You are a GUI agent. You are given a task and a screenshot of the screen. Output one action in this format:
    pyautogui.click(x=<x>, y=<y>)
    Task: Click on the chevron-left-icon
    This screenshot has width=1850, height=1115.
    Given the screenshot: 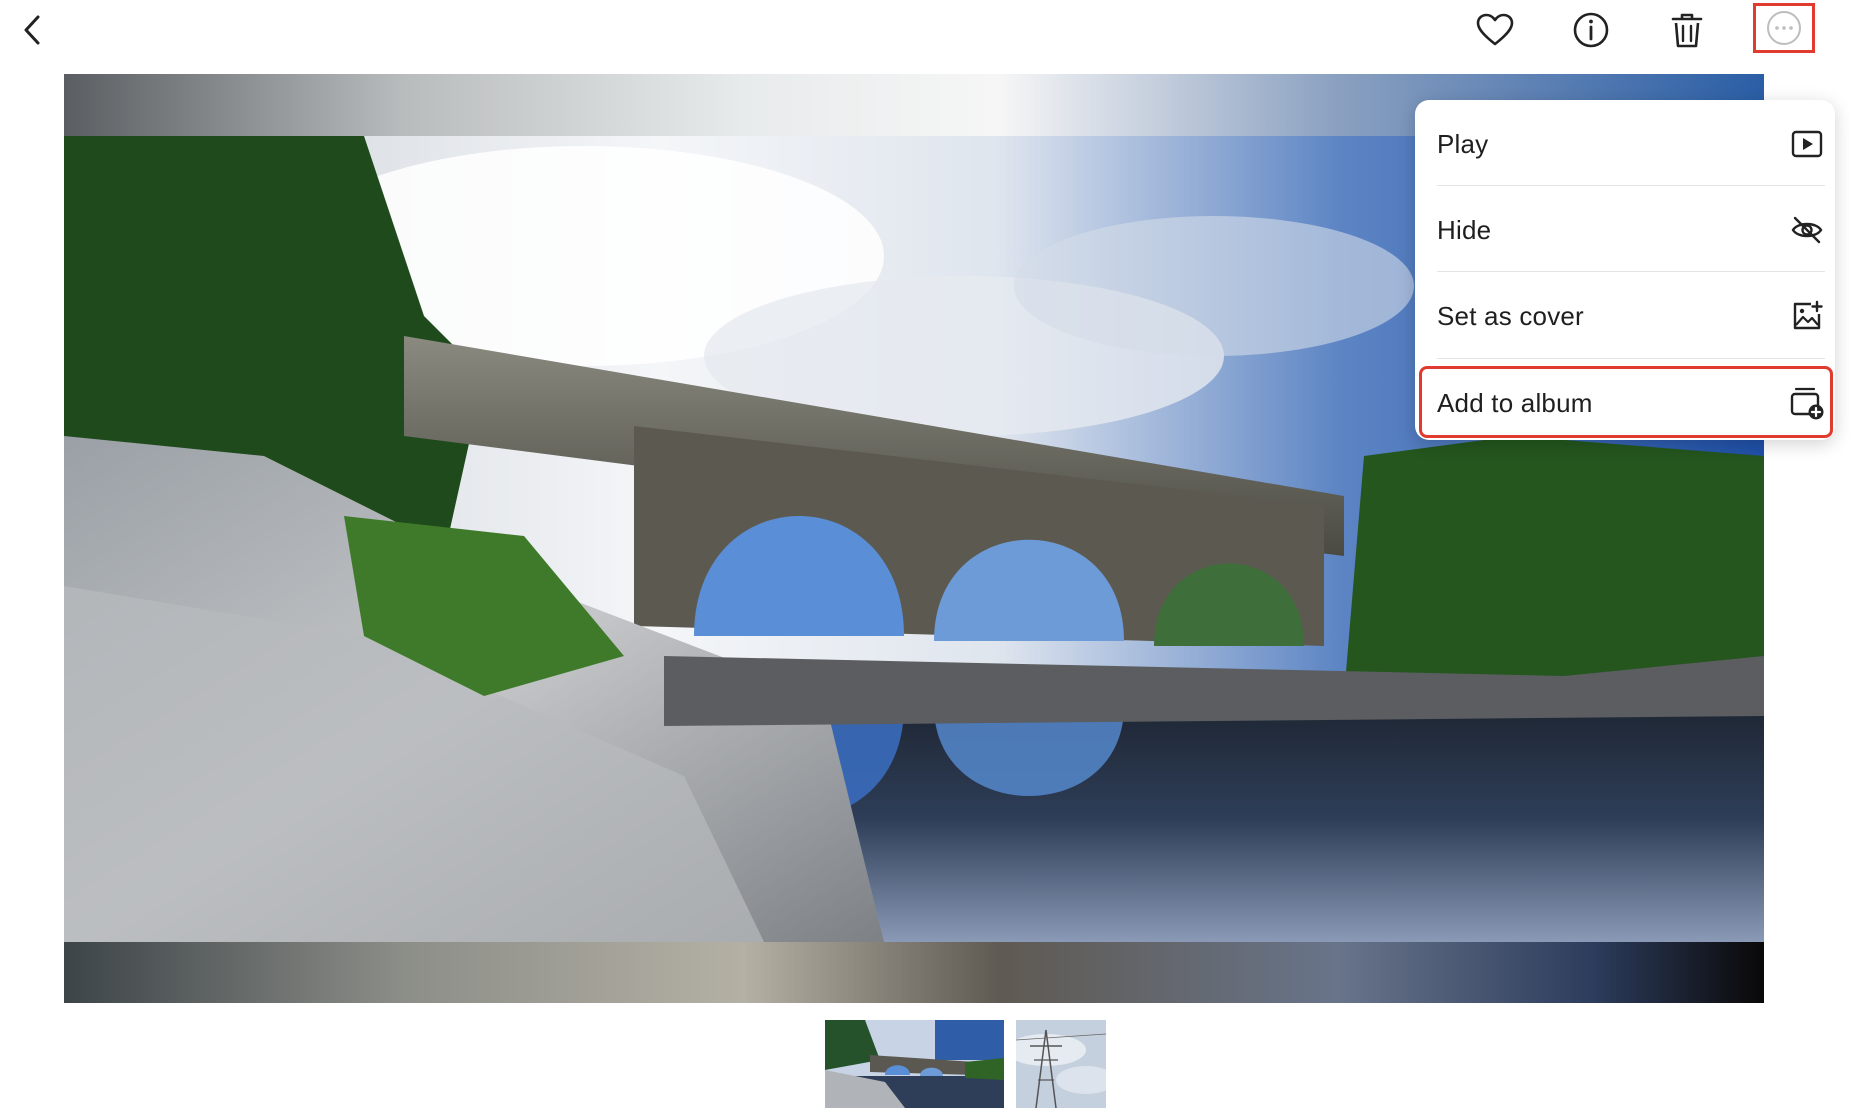 What is the action you would take?
    pyautogui.click(x=32, y=30)
    